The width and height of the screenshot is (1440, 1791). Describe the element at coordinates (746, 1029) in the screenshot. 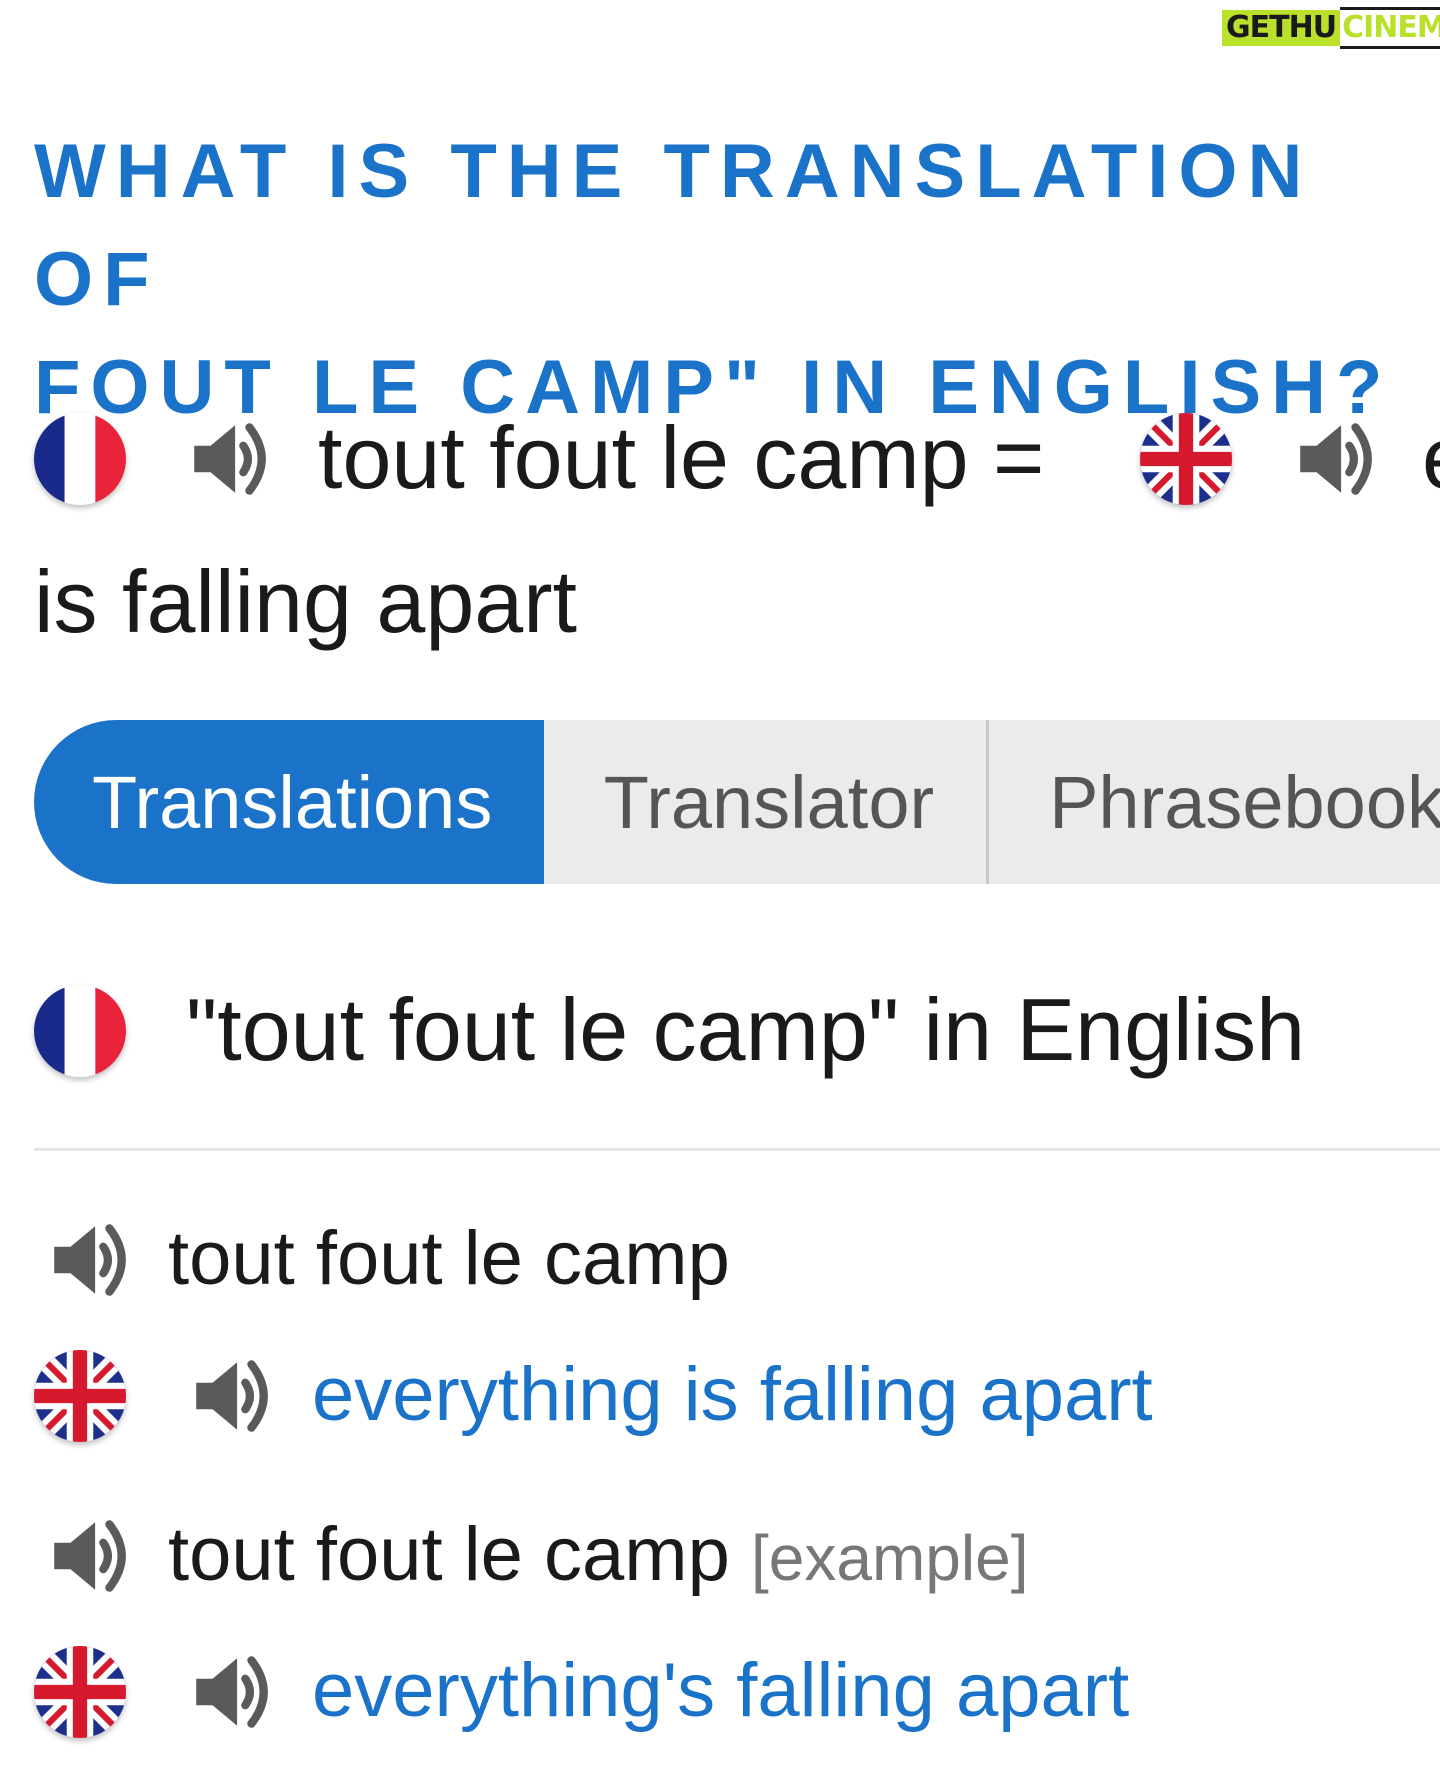

I see `section-title: "tout fout le camp" in English` at that location.